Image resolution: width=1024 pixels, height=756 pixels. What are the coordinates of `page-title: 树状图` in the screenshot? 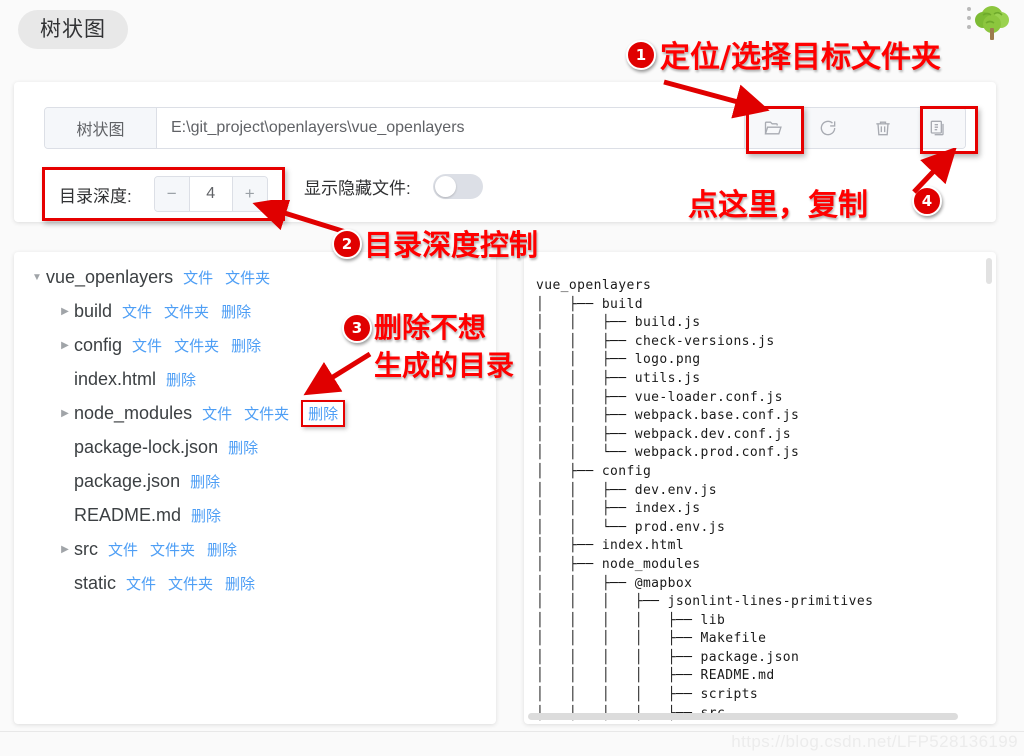 It's located at (73, 29).